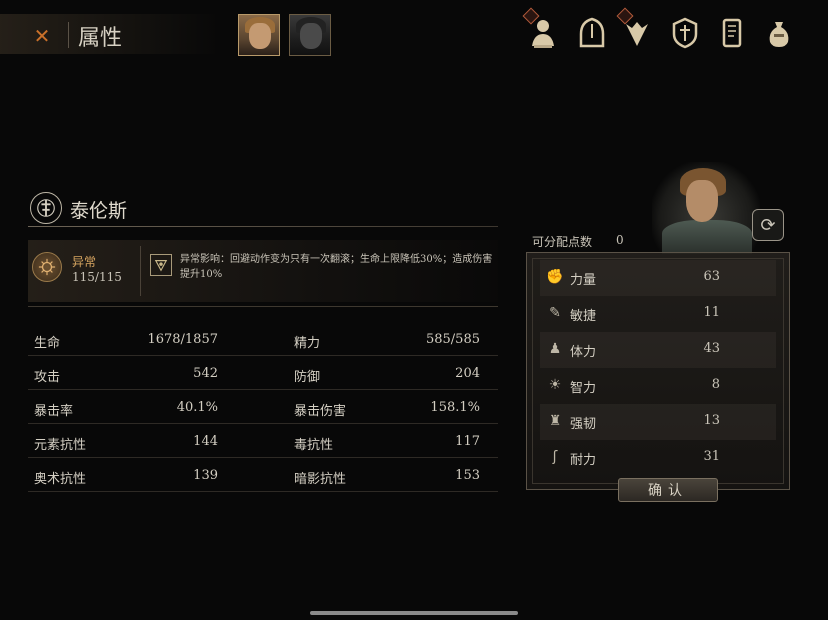 This screenshot has width=828, height=620. What do you see at coordinates (467, 441) in the screenshot?
I see `stat-value: 117` at bounding box center [467, 441].